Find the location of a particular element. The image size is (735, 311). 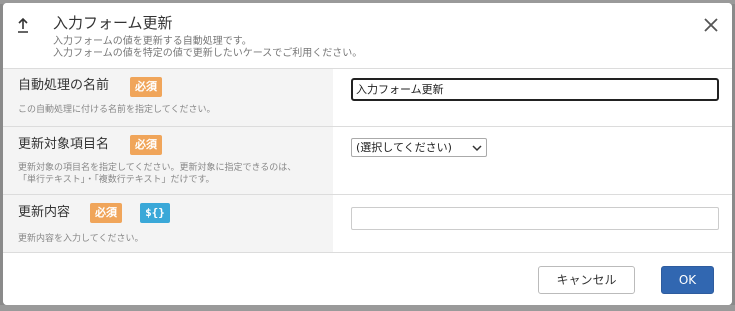

field-label-column: 更新内容 必須 ${} 更新内容を入力してください。 is located at coordinates (168, 223).